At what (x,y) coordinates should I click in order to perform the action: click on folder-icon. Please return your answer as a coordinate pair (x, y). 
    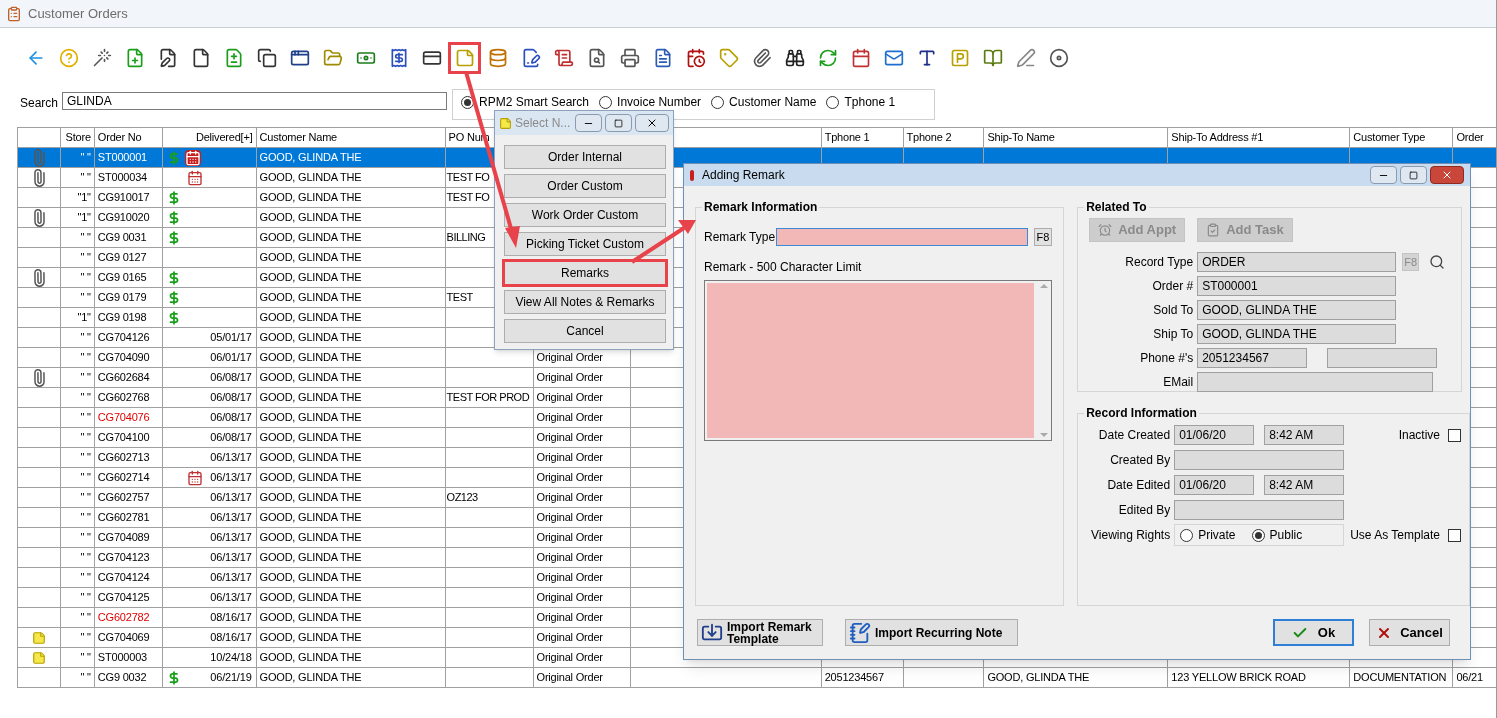
    Looking at the image, I should click on (332, 58).